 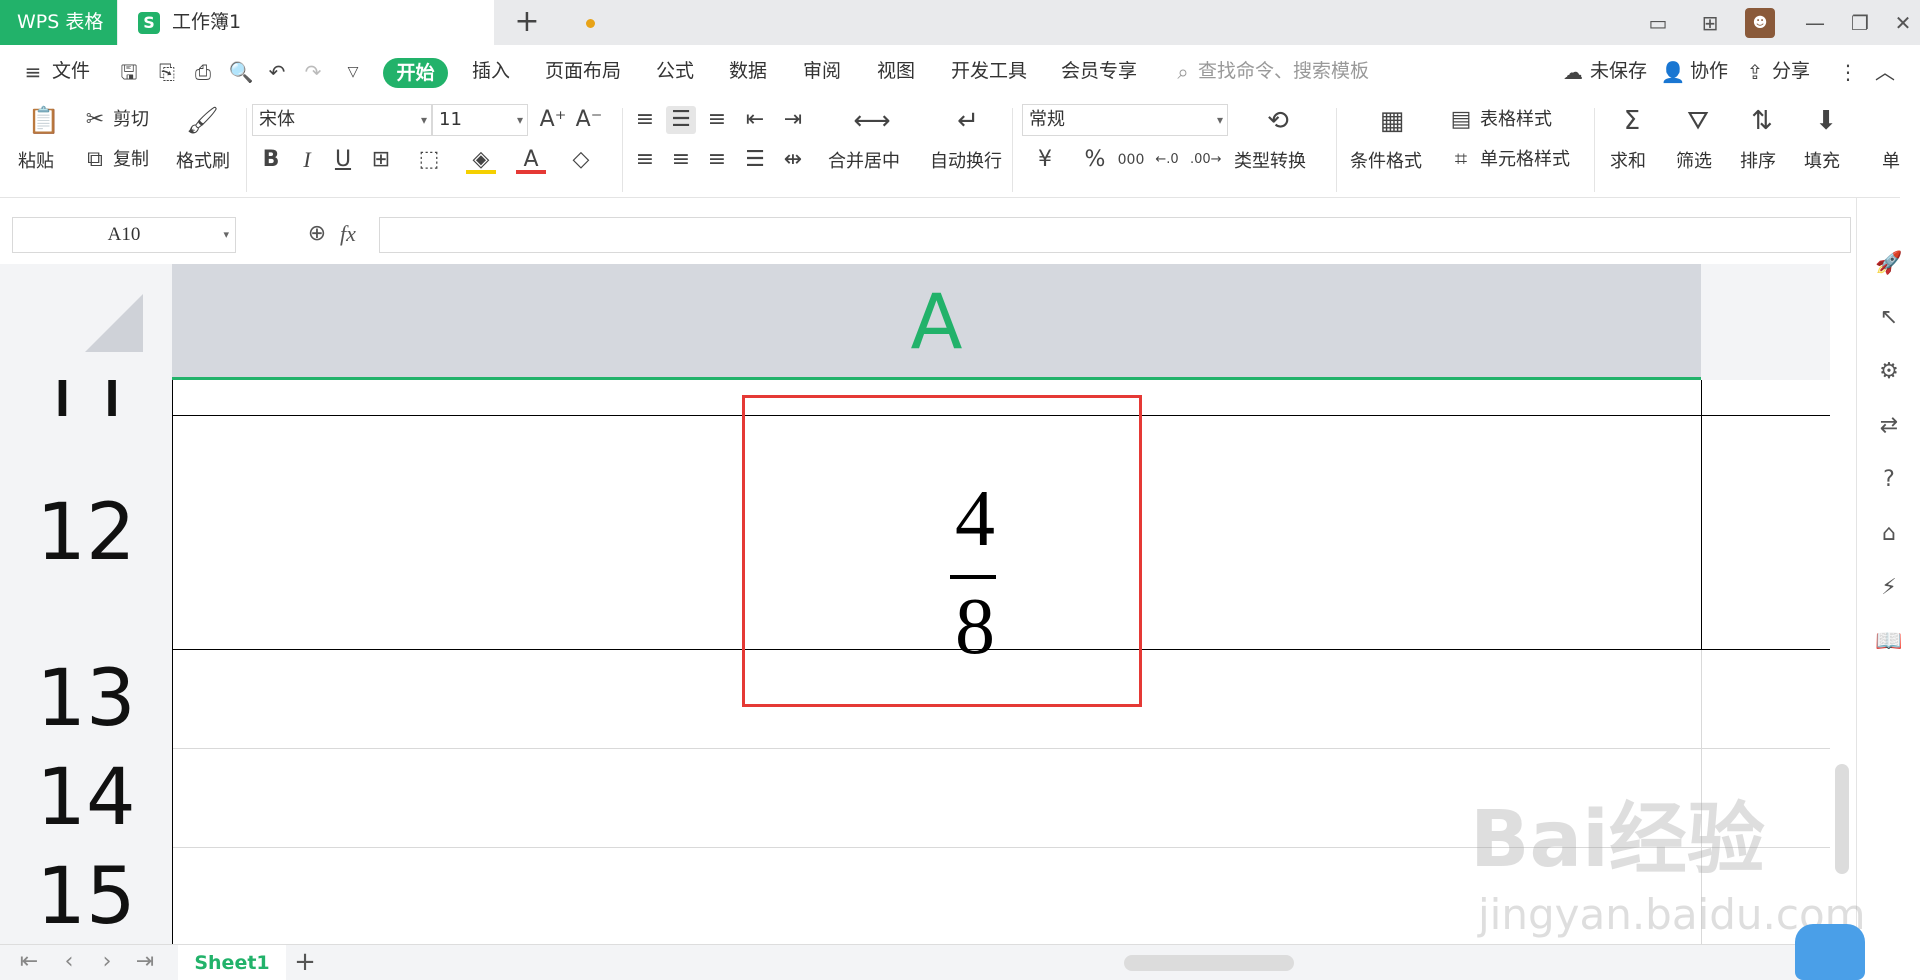 What do you see at coordinates (124, 235) in the screenshot?
I see `name-box: A10 ▾` at bounding box center [124, 235].